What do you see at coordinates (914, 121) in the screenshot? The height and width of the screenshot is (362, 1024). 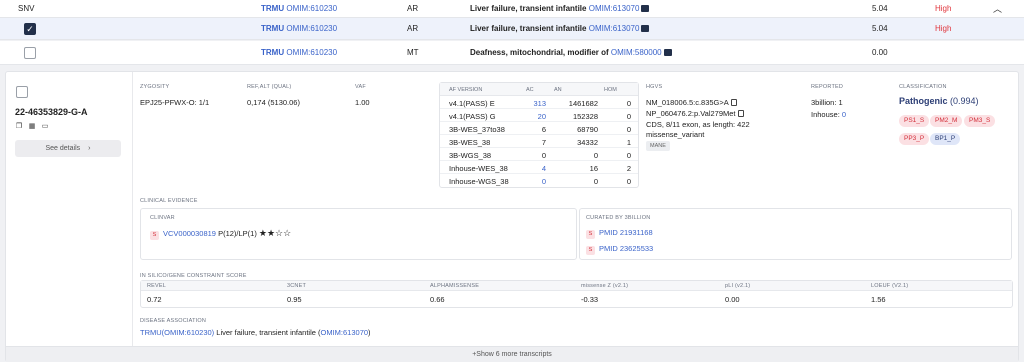 I see `criteria-pill: PS1_S` at bounding box center [914, 121].